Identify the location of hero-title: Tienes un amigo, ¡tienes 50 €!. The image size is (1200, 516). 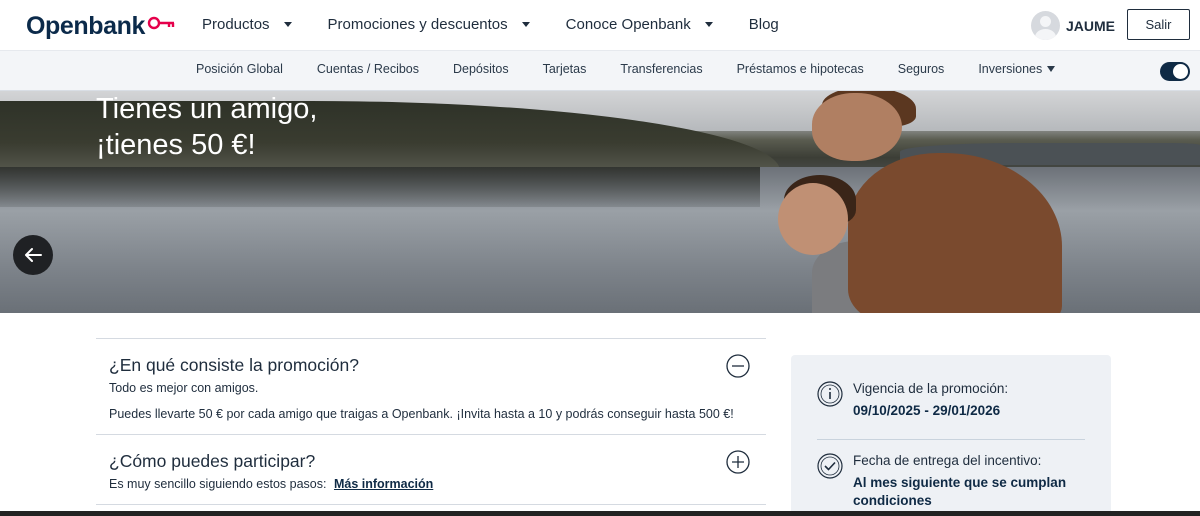
(207, 127).